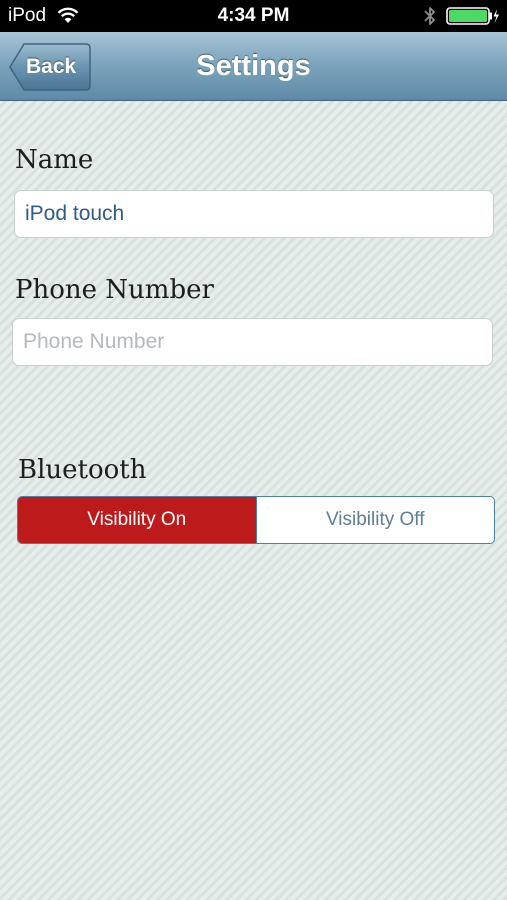  What do you see at coordinates (254, 214) in the screenshot?
I see `name-input` at bounding box center [254, 214].